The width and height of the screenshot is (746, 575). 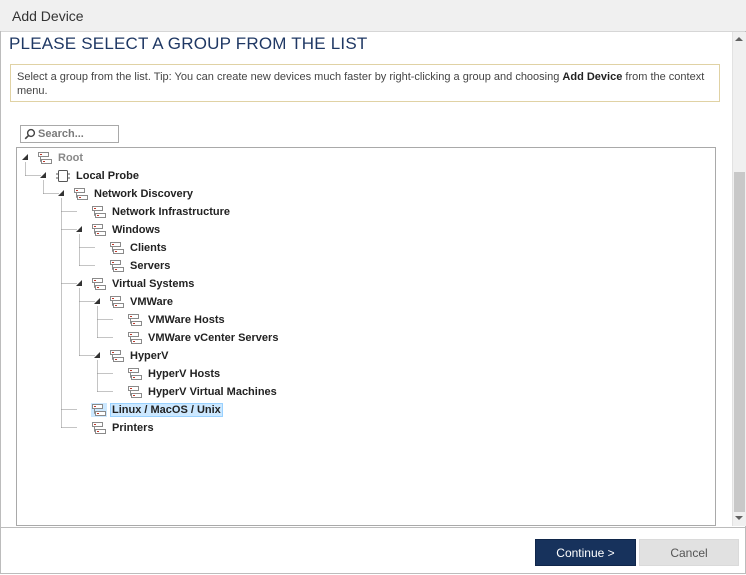 I want to click on tree-node-label: HyperV, so click(x=149, y=355).